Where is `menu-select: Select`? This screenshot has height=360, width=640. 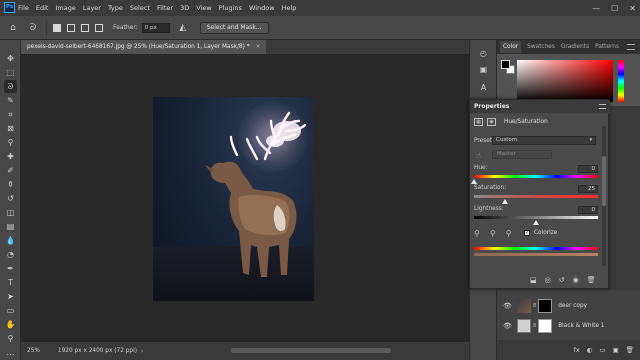 menu-select: Select is located at coordinates (140, 8).